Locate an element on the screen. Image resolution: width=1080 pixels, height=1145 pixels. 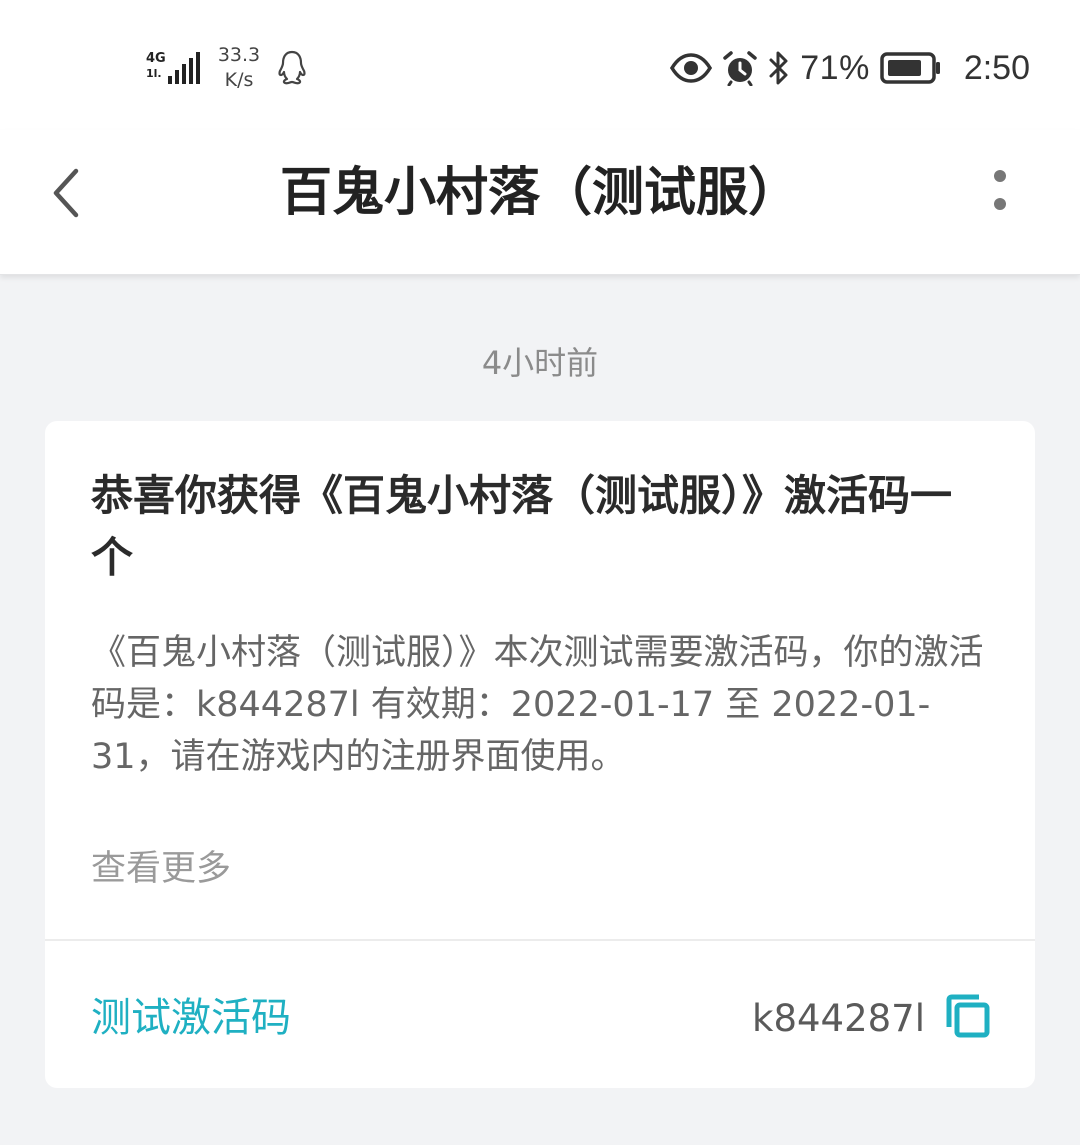
network-speed: 33.3 K/s is located at coordinates (239, 68).